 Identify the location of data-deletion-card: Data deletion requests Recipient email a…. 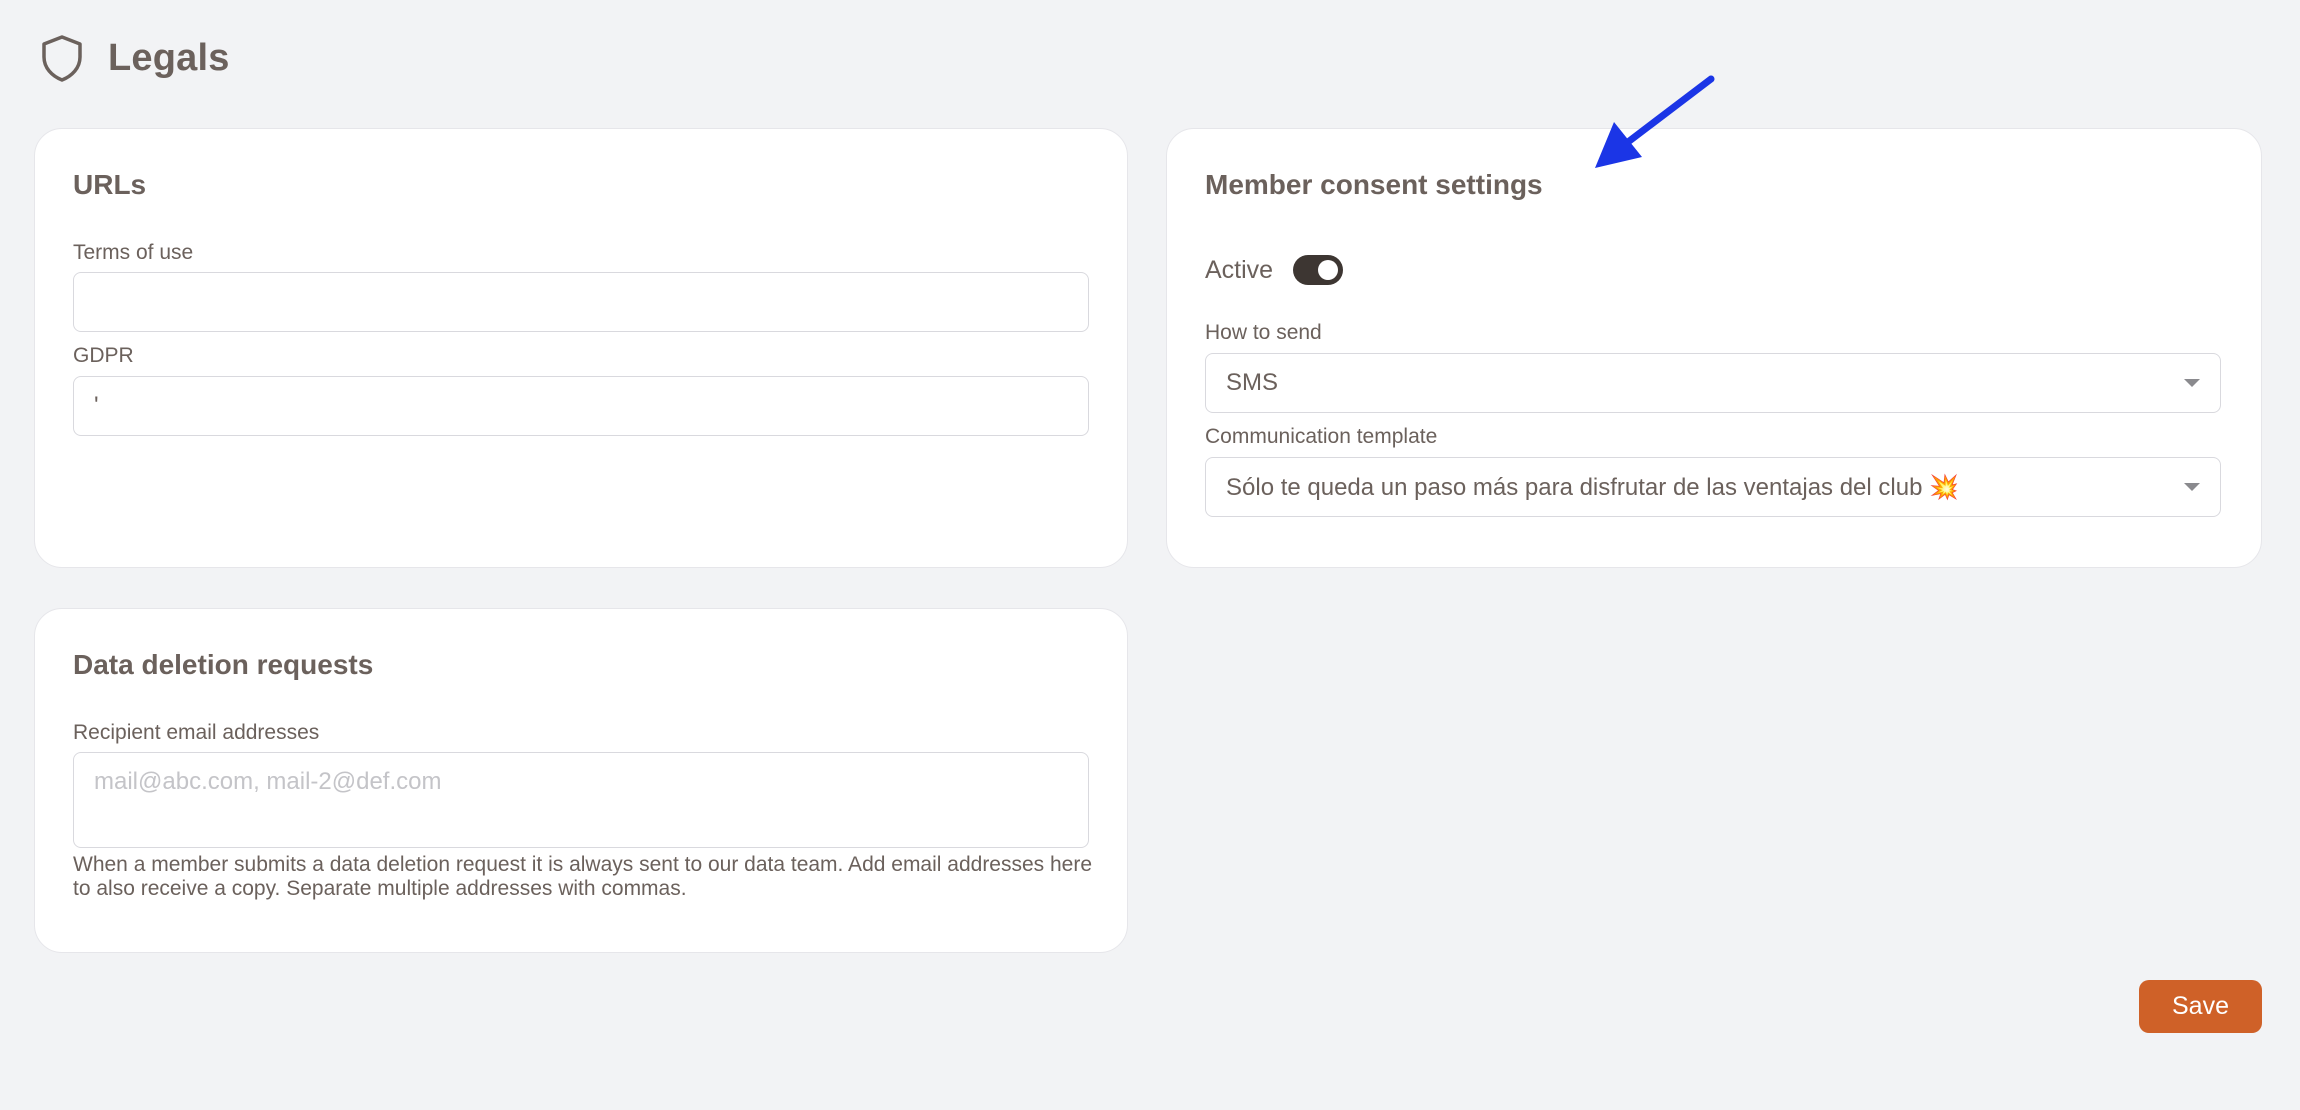
(581, 780).